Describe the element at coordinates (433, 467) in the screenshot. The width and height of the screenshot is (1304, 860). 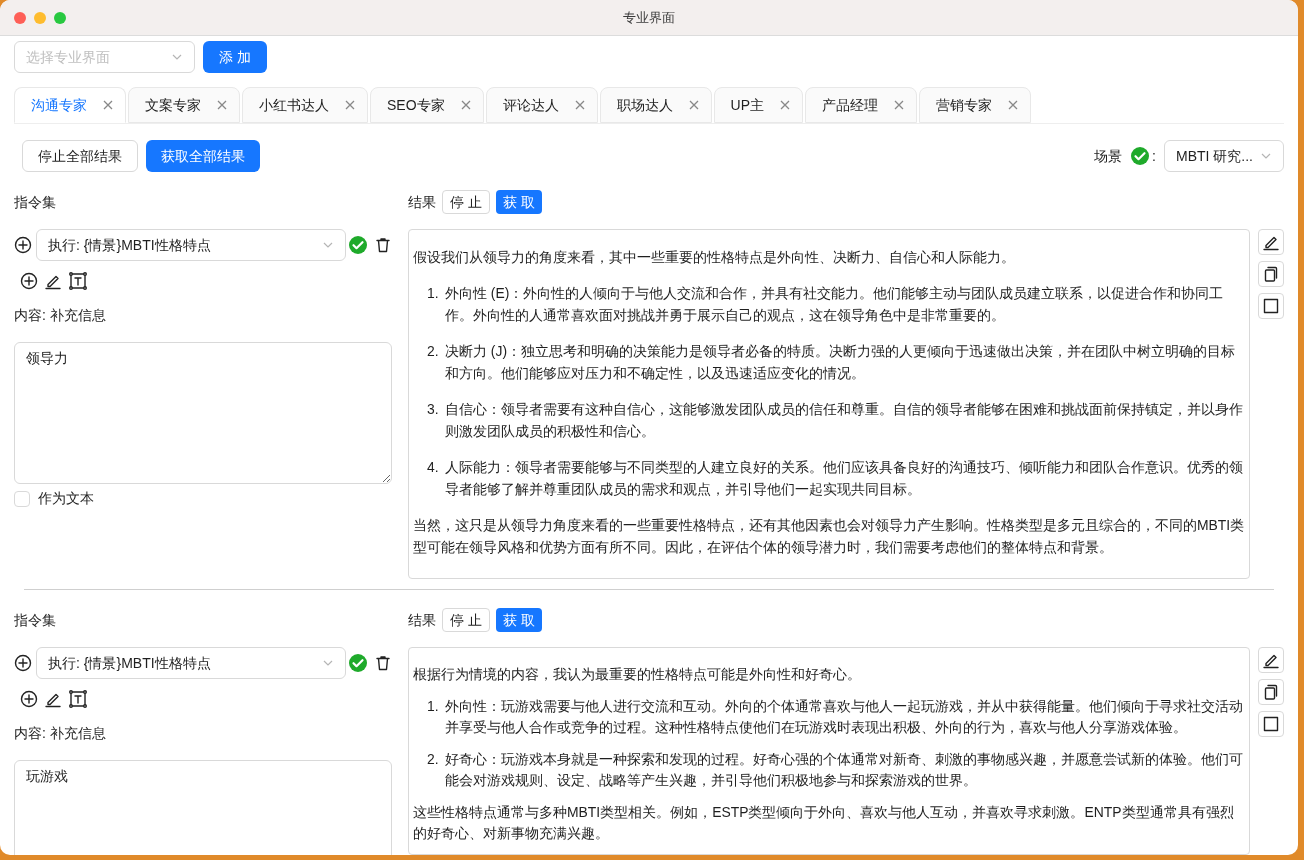
I see `list-number: 4.` at that location.